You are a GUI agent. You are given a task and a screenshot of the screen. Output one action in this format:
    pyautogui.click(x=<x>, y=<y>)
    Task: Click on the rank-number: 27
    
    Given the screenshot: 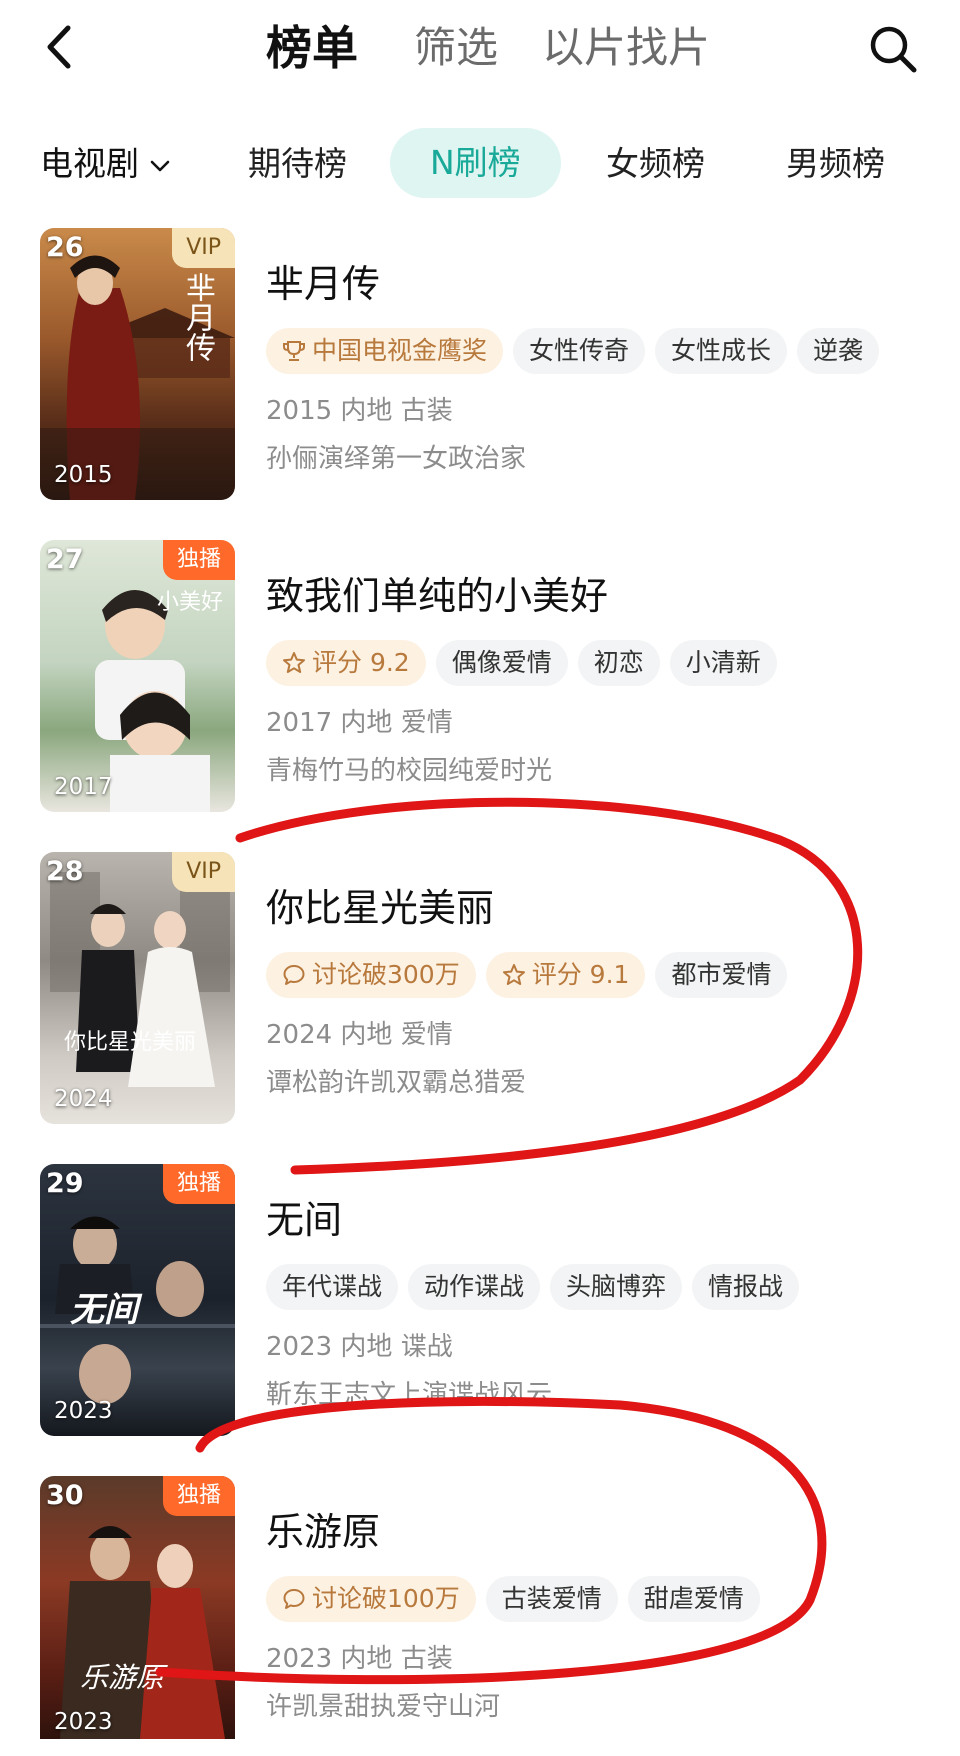 What is the action you would take?
    pyautogui.click(x=65, y=559)
    